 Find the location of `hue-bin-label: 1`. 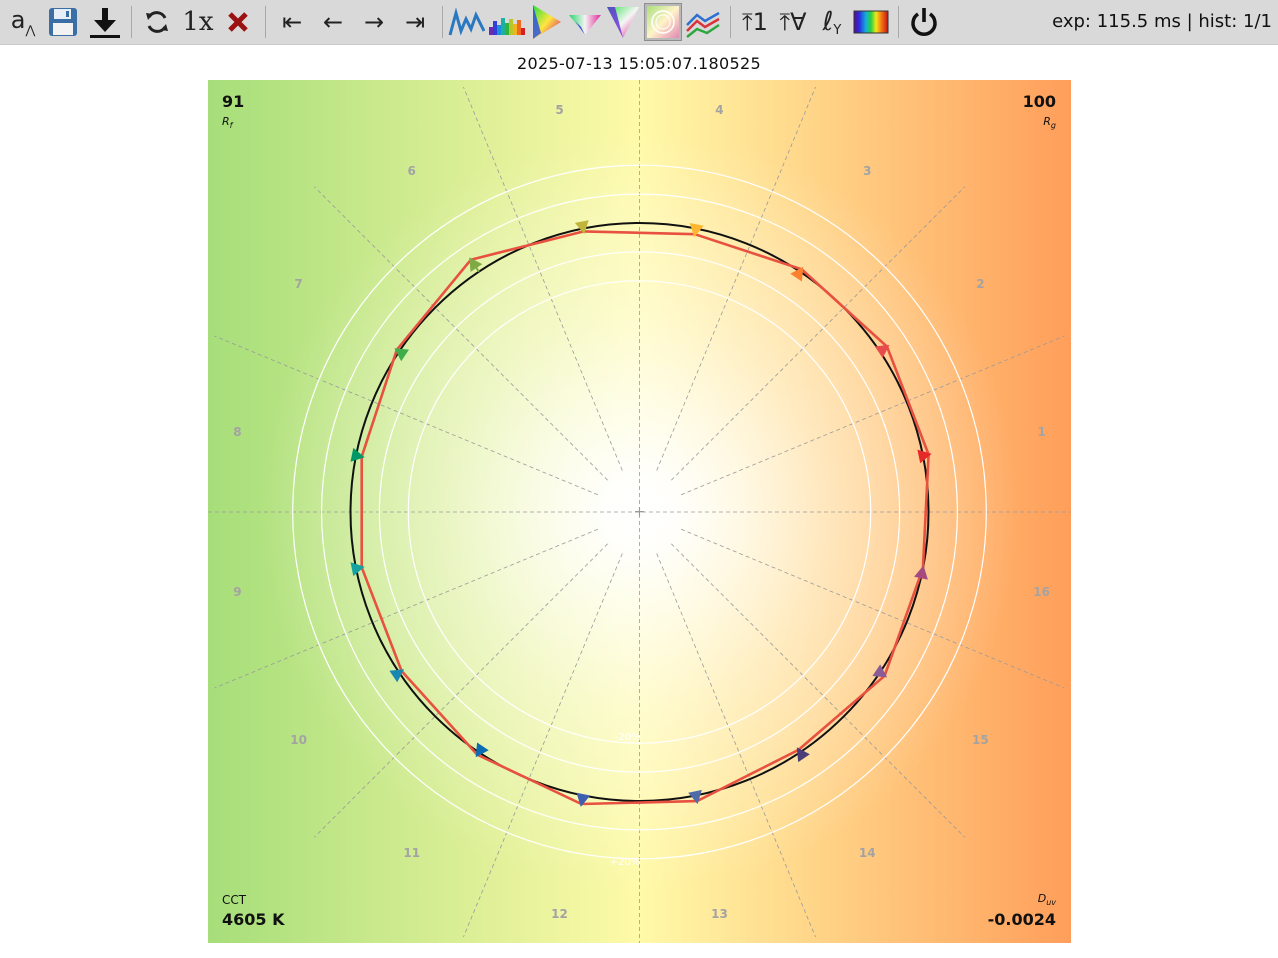

hue-bin-label: 1 is located at coordinates (1041, 432).